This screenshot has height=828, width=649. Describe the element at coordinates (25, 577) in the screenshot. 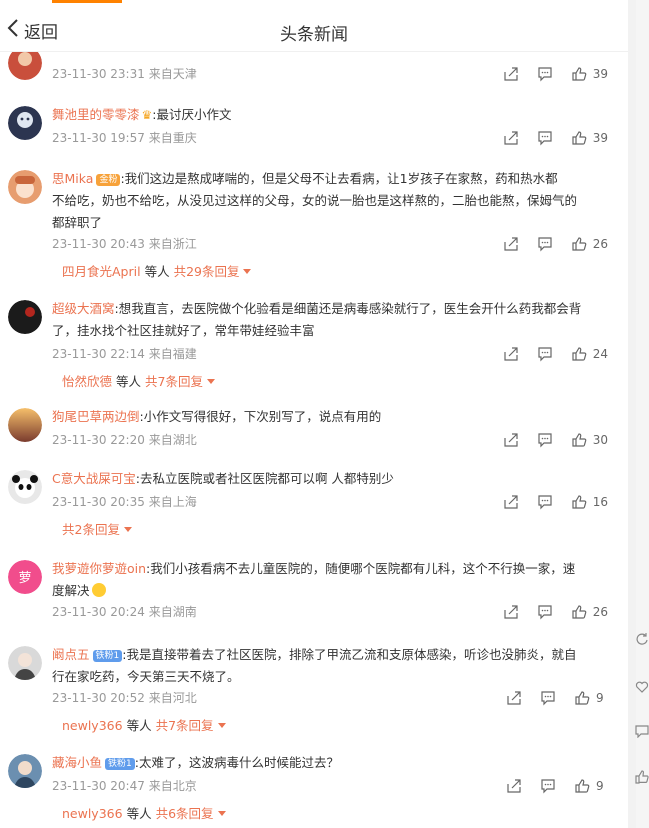

I see `avatar: 萝` at that location.